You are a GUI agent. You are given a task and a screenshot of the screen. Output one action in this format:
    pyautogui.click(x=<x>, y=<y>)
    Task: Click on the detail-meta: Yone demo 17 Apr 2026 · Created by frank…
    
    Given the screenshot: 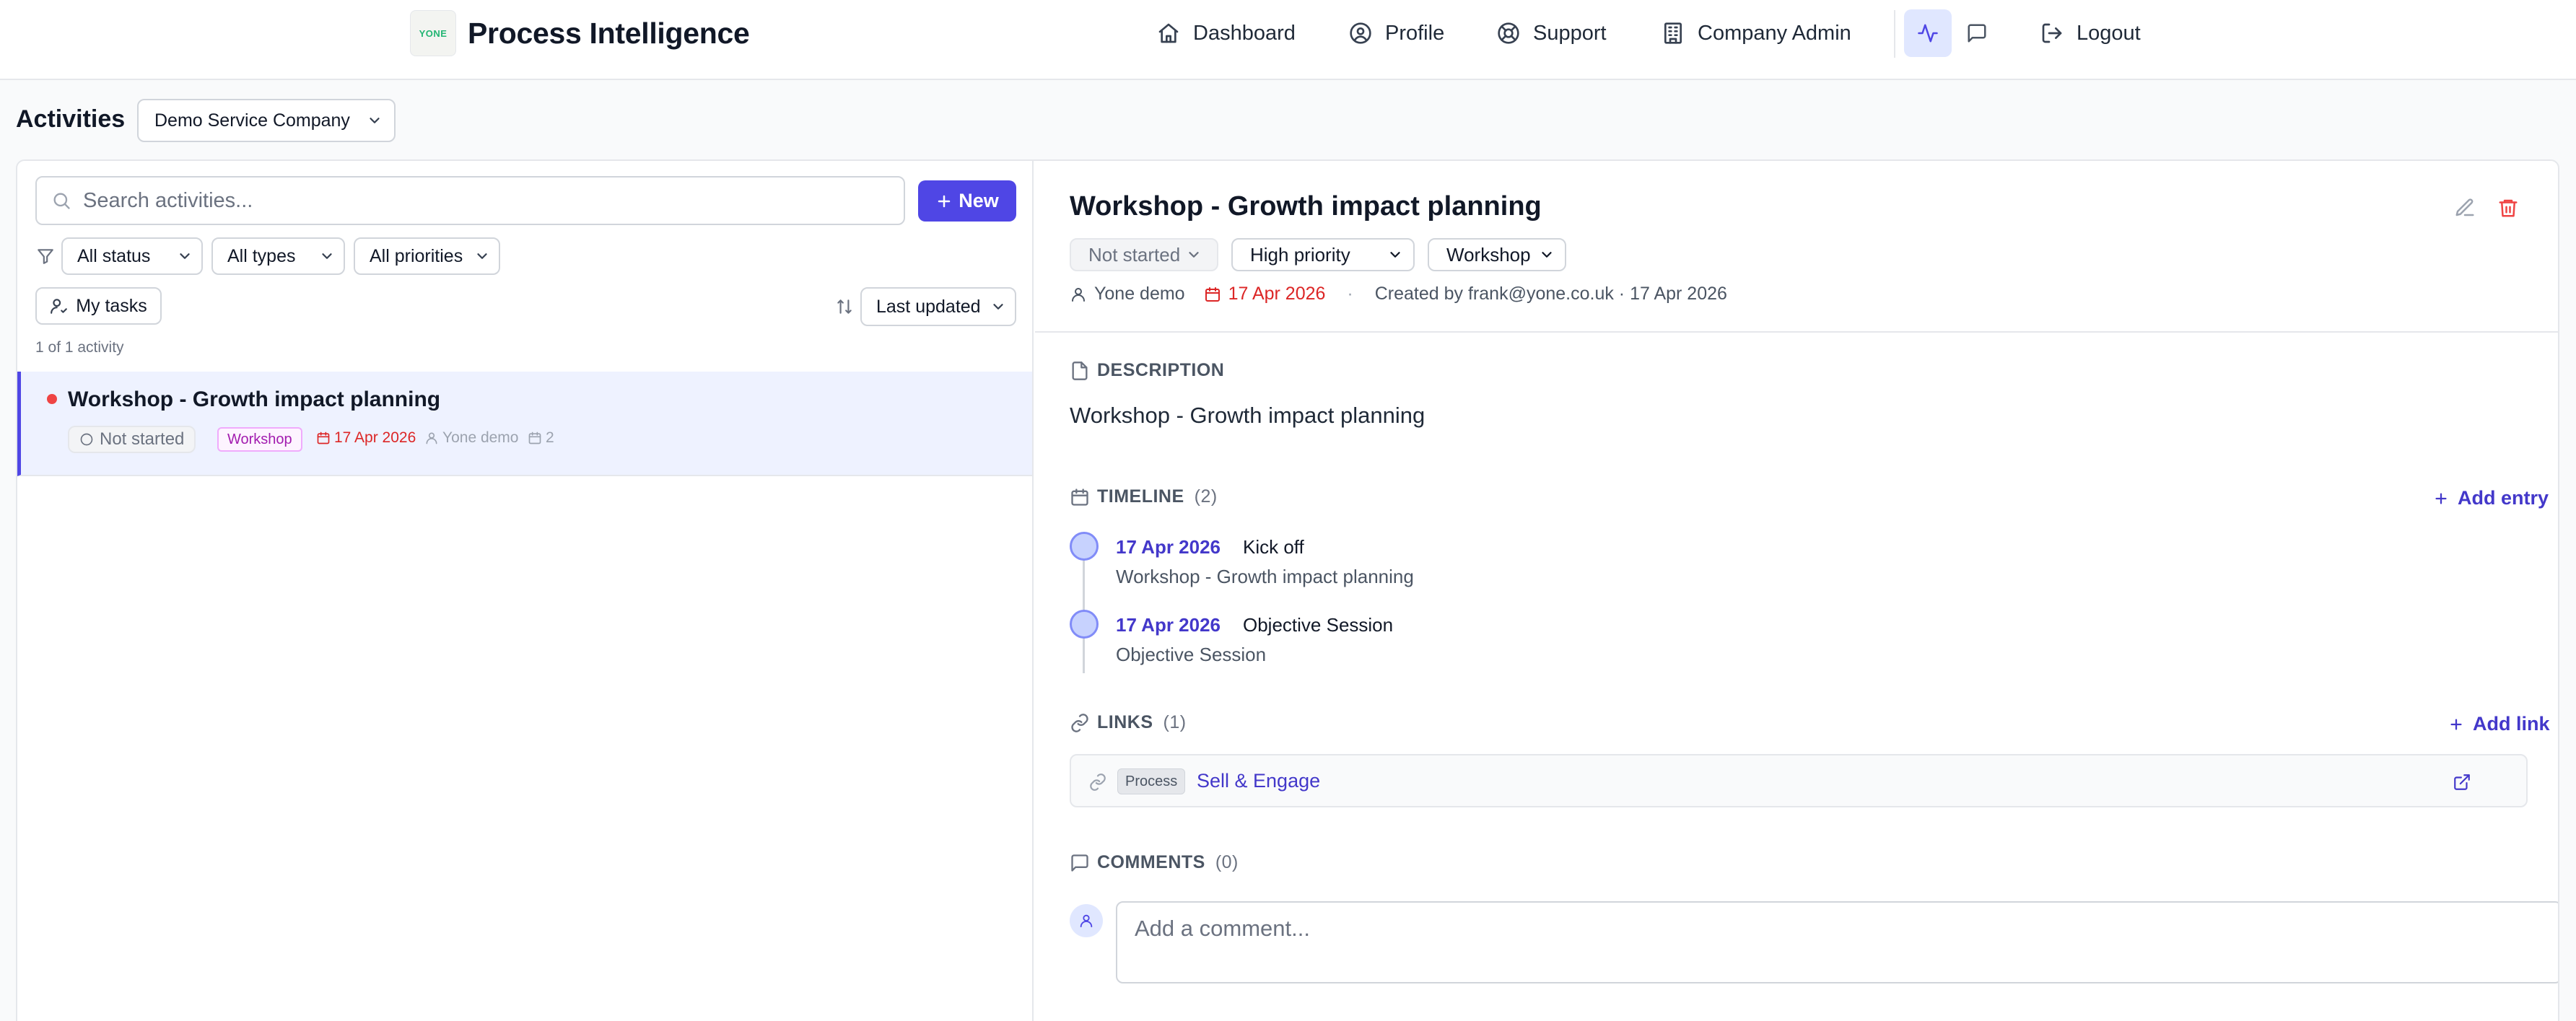 What is the action you would take?
    pyautogui.click(x=1398, y=294)
    